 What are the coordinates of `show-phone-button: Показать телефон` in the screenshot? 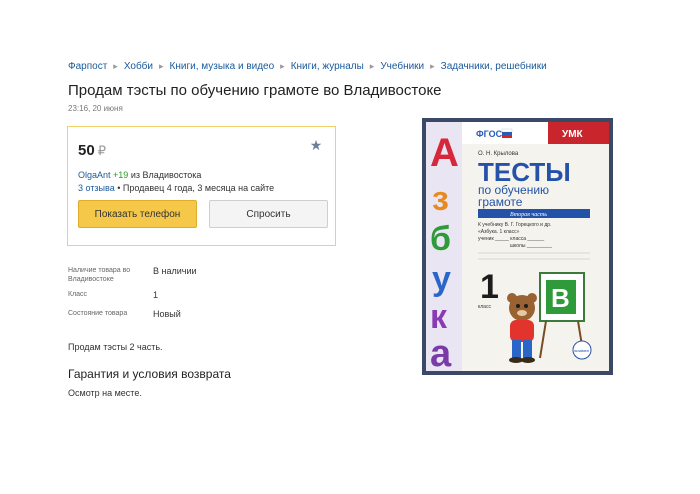 It's located at (137, 214).